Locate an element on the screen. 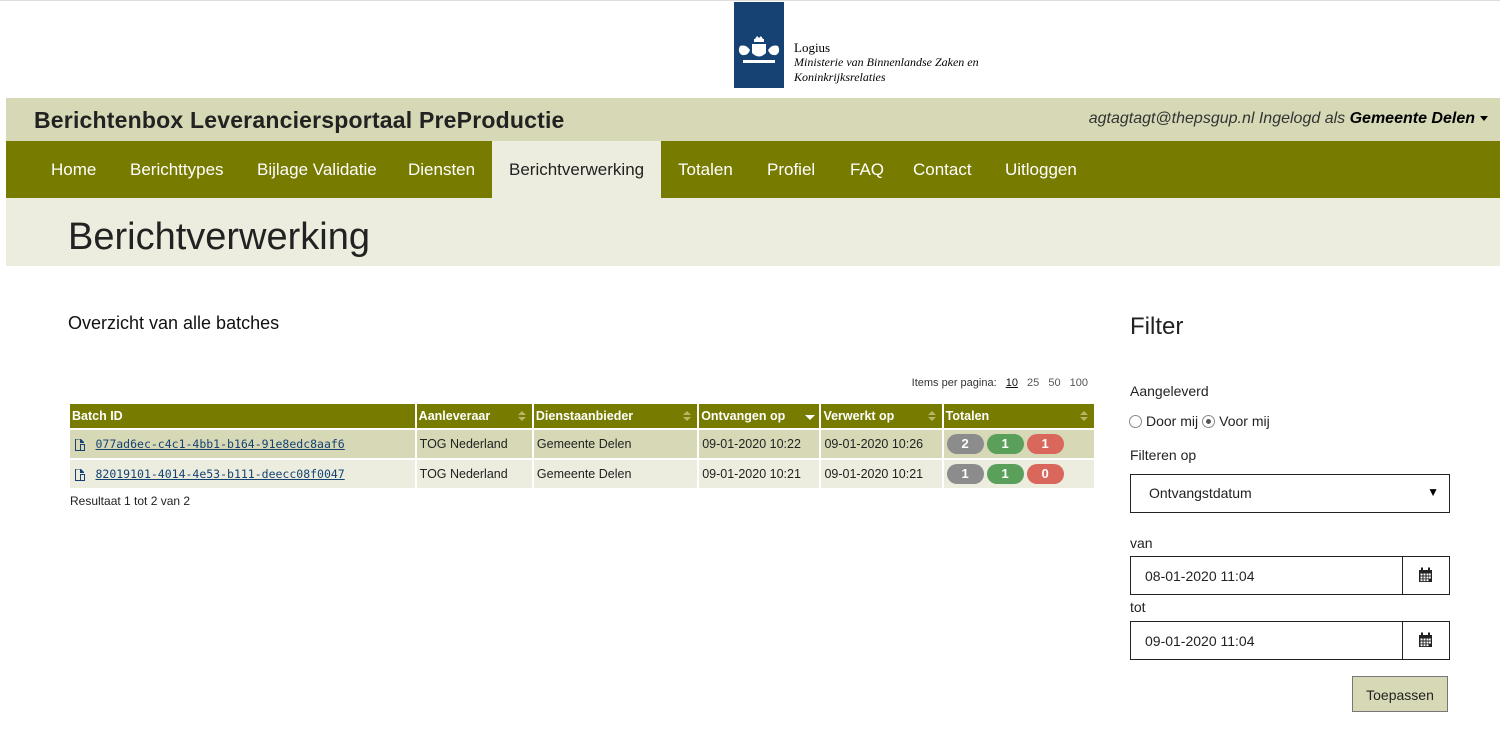 Image resolution: width=1500 pixels, height=749 pixels. cell-verwerkt-op: 09-01-2020 10:26 is located at coordinates (881, 443).